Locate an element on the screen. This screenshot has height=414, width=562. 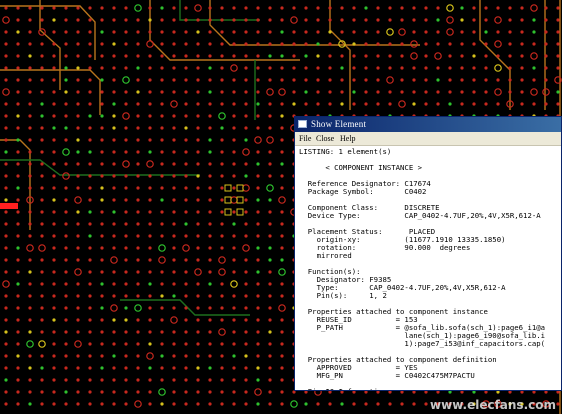
menu-help: Help is located at coordinates (348, 138).